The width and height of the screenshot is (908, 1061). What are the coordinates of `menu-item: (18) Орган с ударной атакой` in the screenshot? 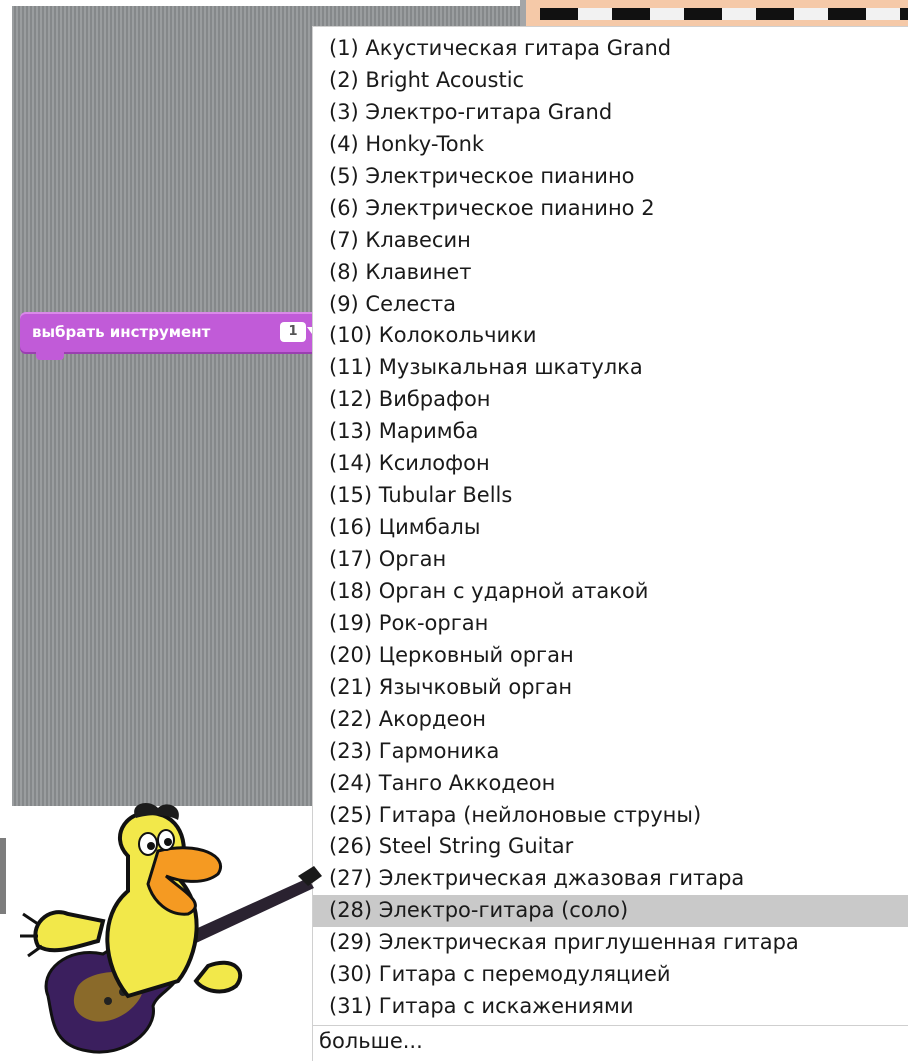 It's located at (610, 592).